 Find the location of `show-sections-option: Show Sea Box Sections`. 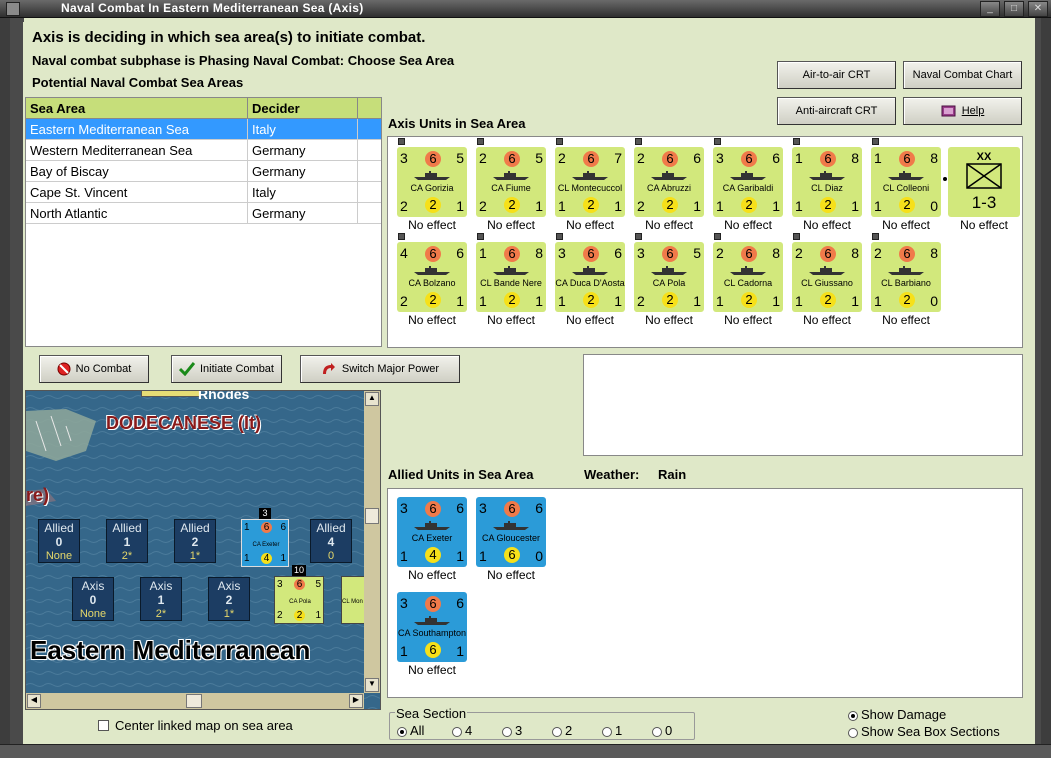

show-sections-option: Show Sea Box Sections is located at coordinates (924, 731).